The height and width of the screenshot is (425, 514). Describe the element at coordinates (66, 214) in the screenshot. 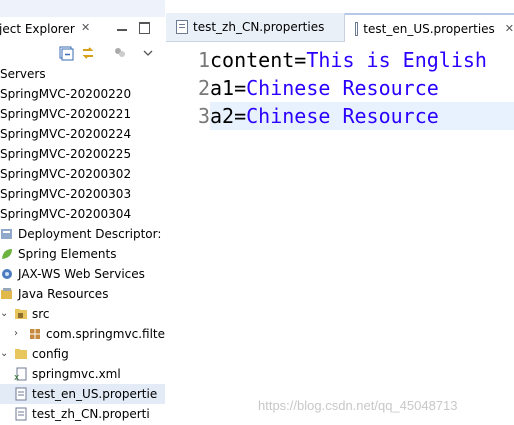

I see `tree-item-label: SpringMVC-20200304` at that location.